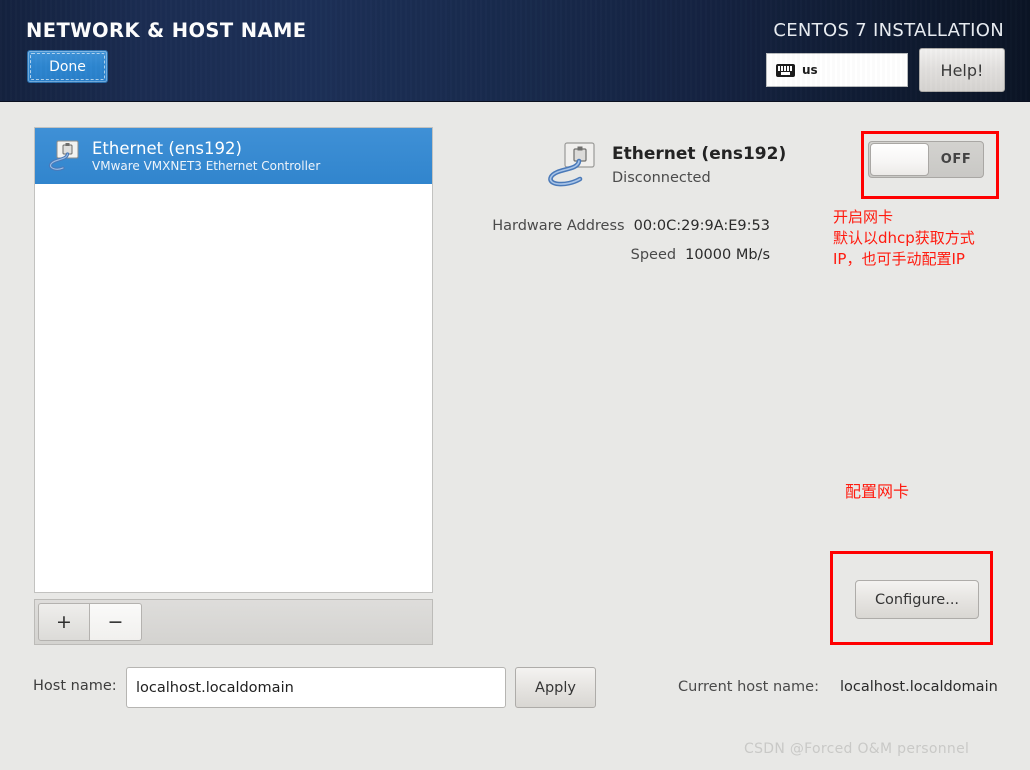  Describe the element at coordinates (904, 238) in the screenshot. I see `annotation-toggle-note: 开启网卡 默认以dhcp获取方式 IP，也可手动配置IP` at that location.